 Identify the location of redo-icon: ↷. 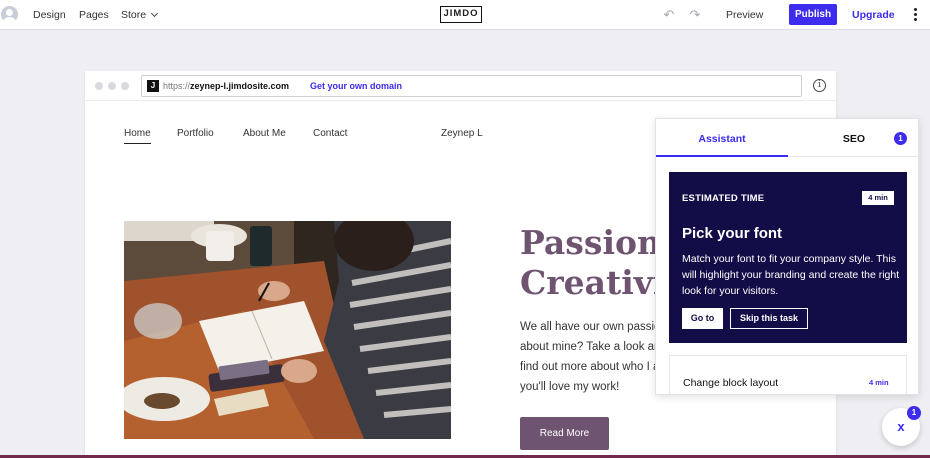
(695, 15).